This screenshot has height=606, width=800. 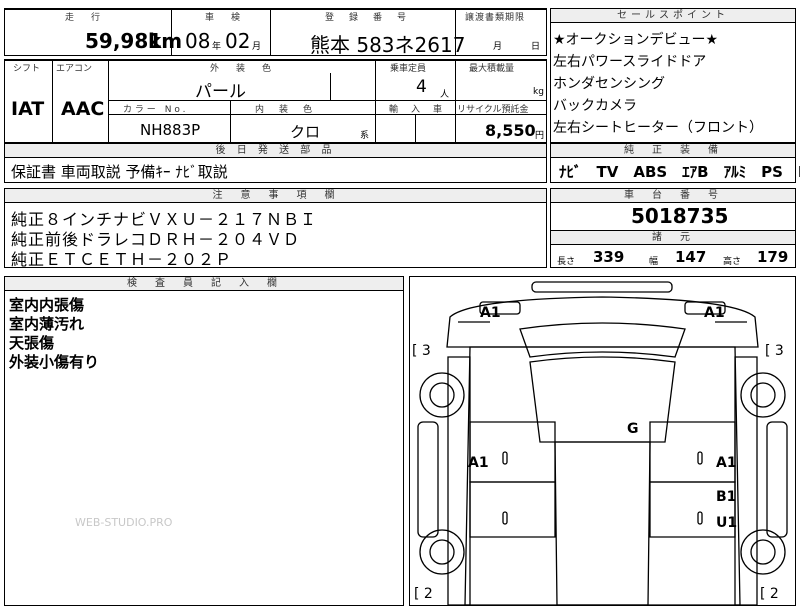 What do you see at coordinates (238, 41) in the screenshot?
I see `inspection-month: 02` at bounding box center [238, 41].